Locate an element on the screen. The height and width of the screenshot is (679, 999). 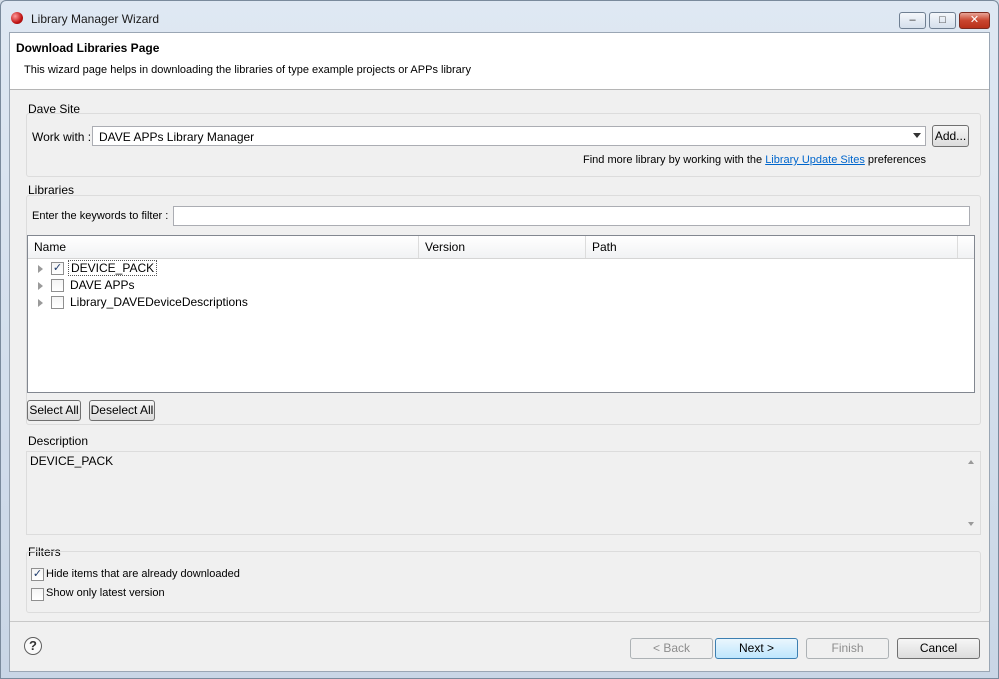
deselect-all-button: Deselect All is located at coordinates (122, 410).